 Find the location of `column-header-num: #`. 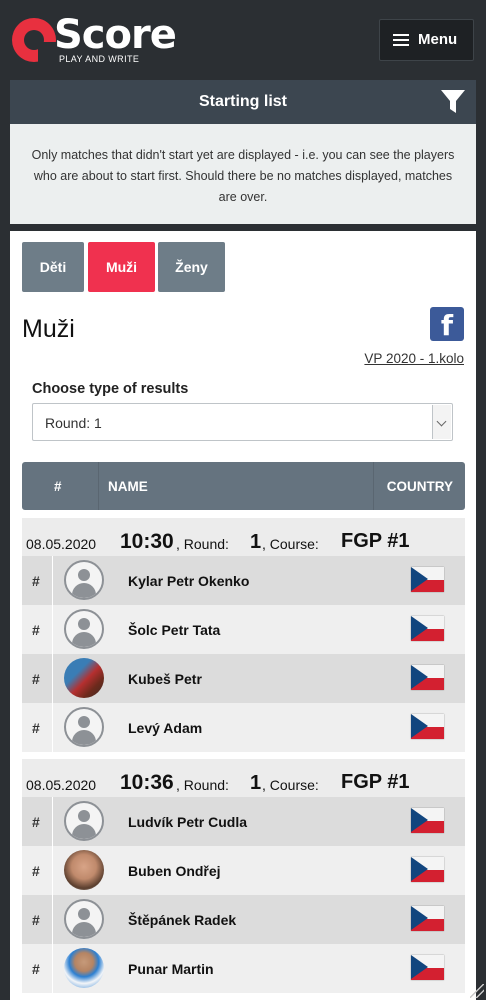

column-header-num: # is located at coordinates (58, 486).